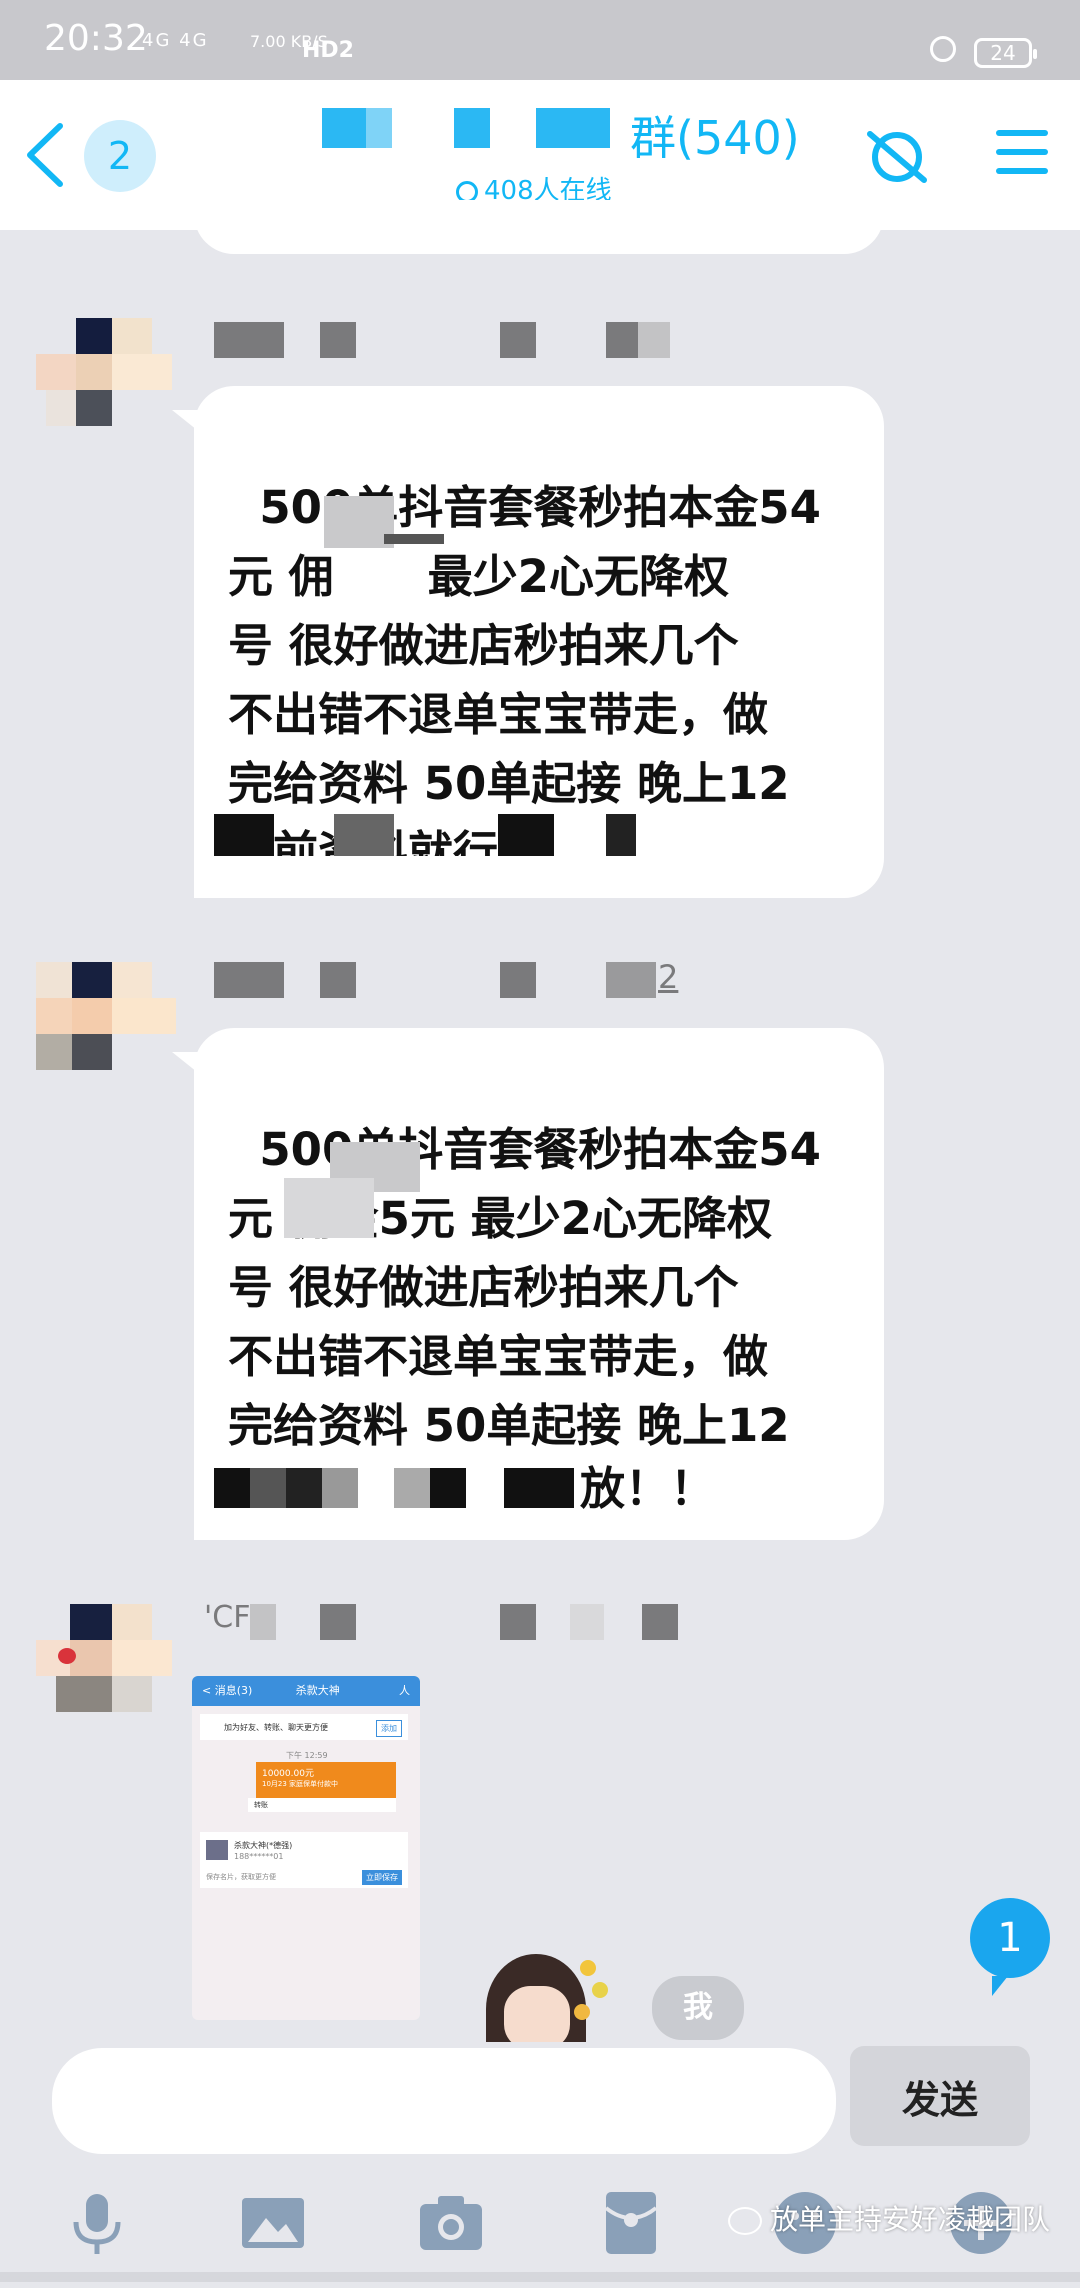  What do you see at coordinates (304, 1860) in the screenshot?
I see `screenshot-contact-card: 杀款大神(*德强) 188******01 保存名片，获取更方便 立即保存` at bounding box center [304, 1860].